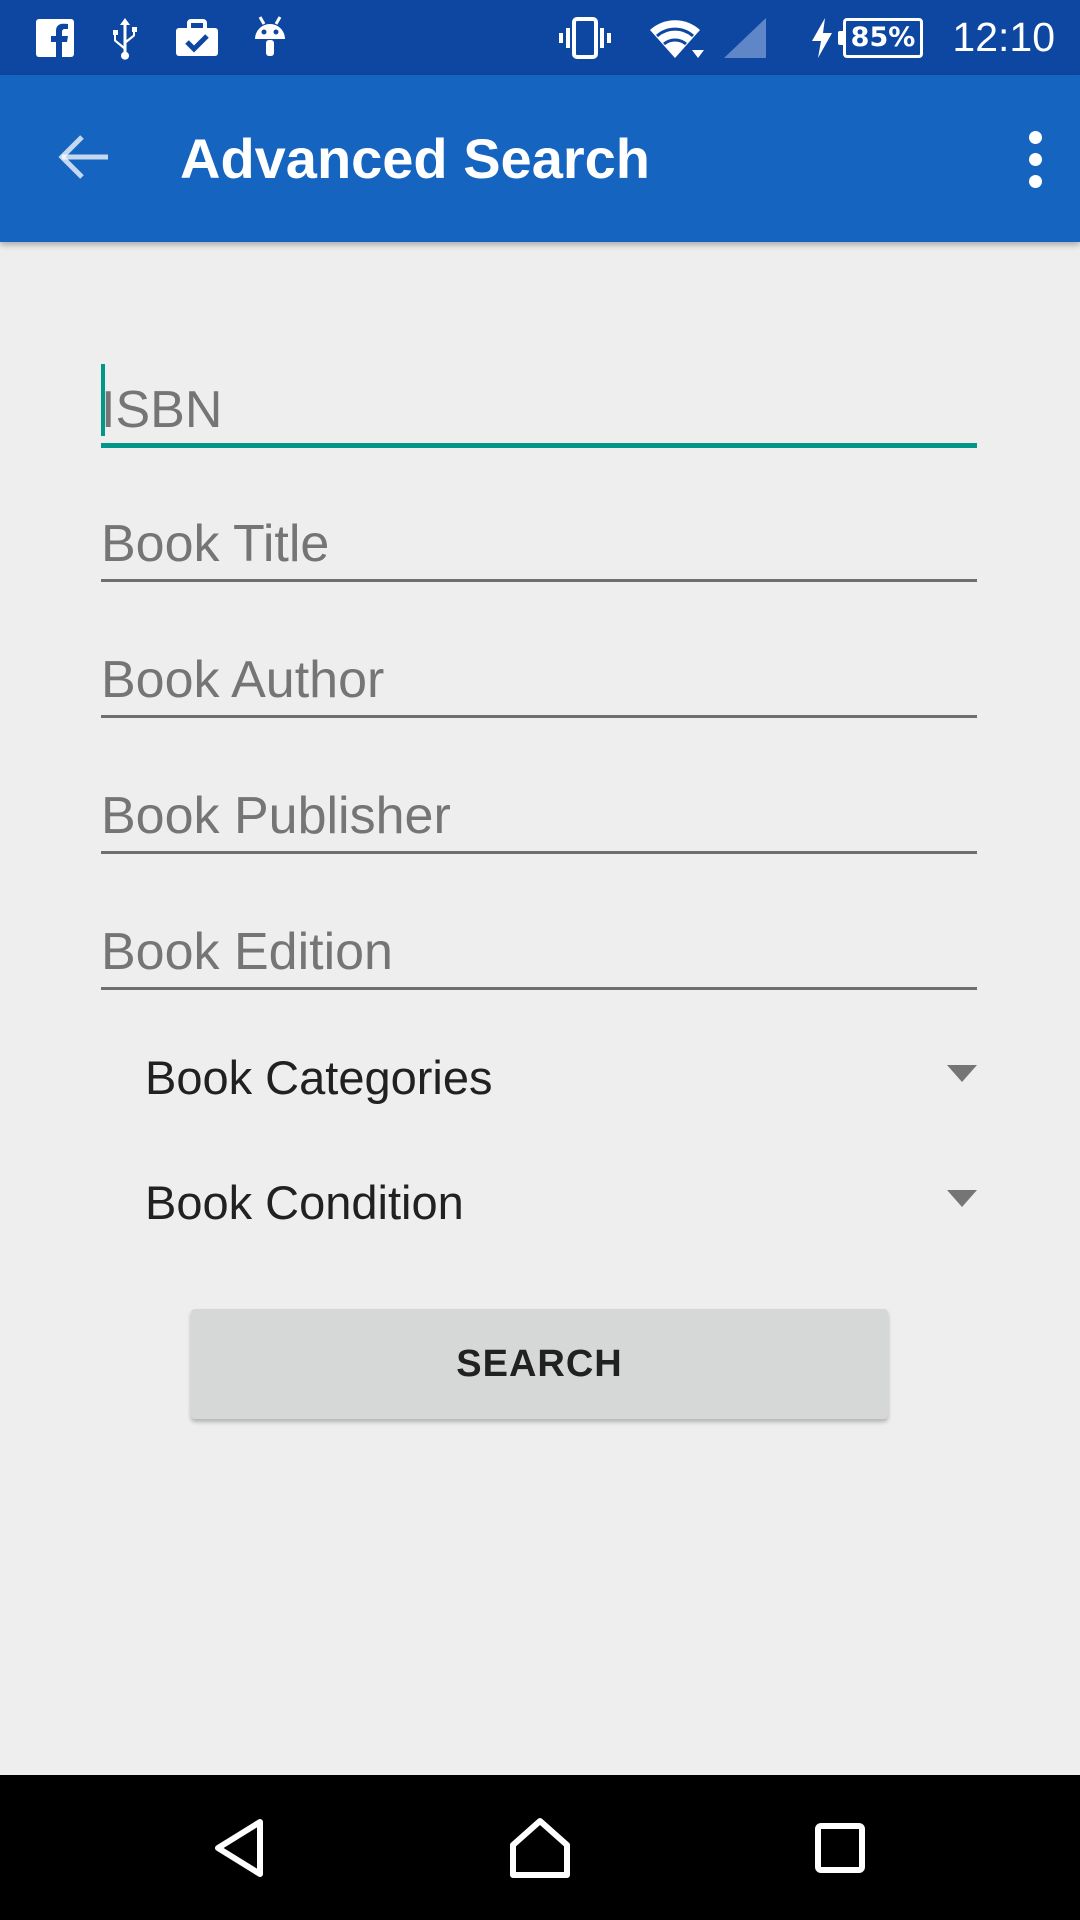 The height and width of the screenshot is (1920, 1080). What do you see at coordinates (197, 37) in the screenshot?
I see `clipboard-check-icon` at bounding box center [197, 37].